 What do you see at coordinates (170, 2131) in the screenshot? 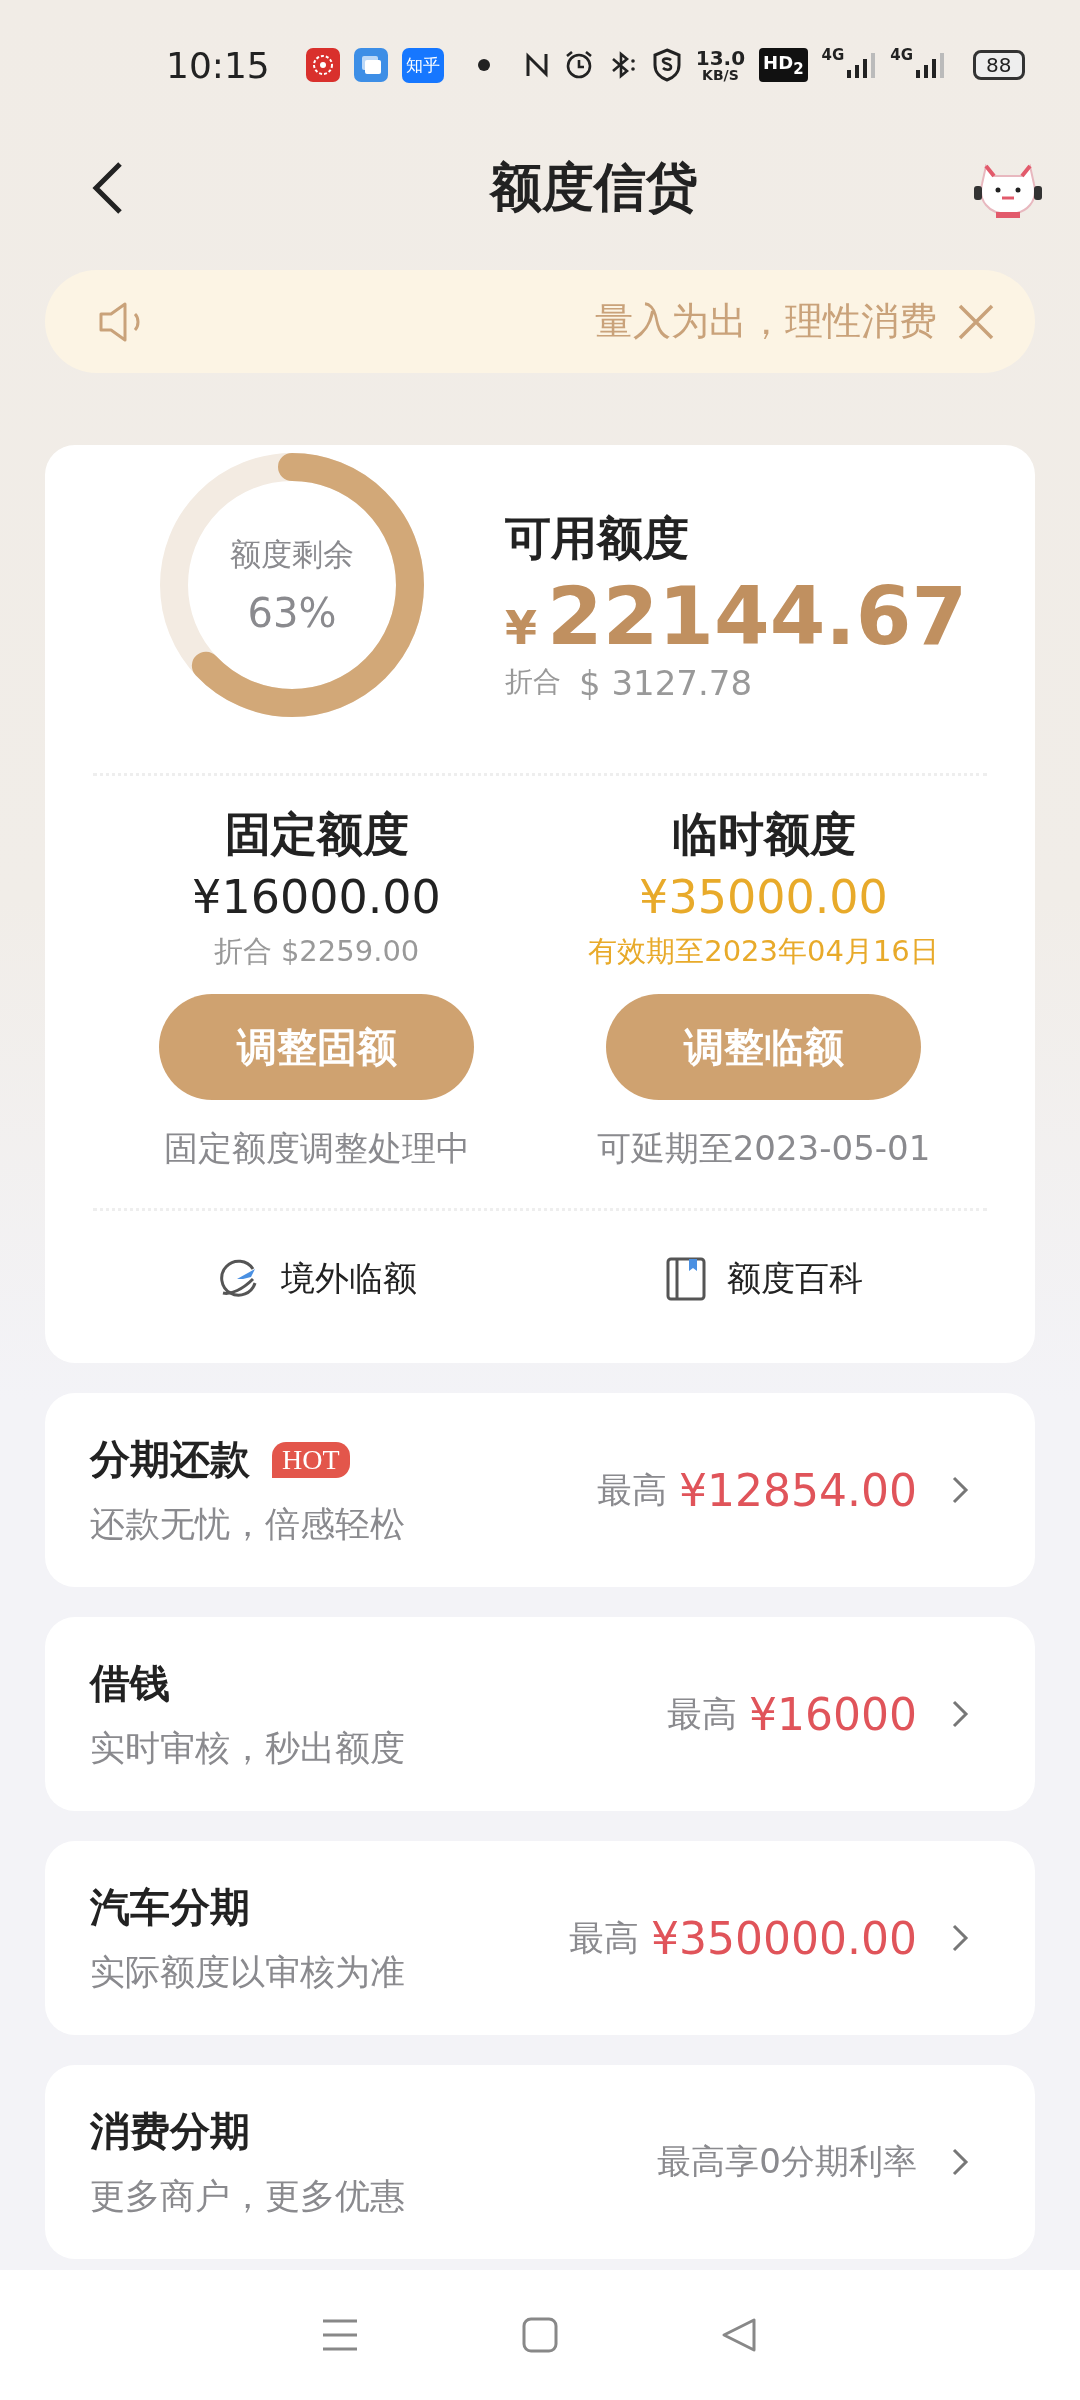
I see `product-title: 消费分期` at bounding box center [170, 2131].